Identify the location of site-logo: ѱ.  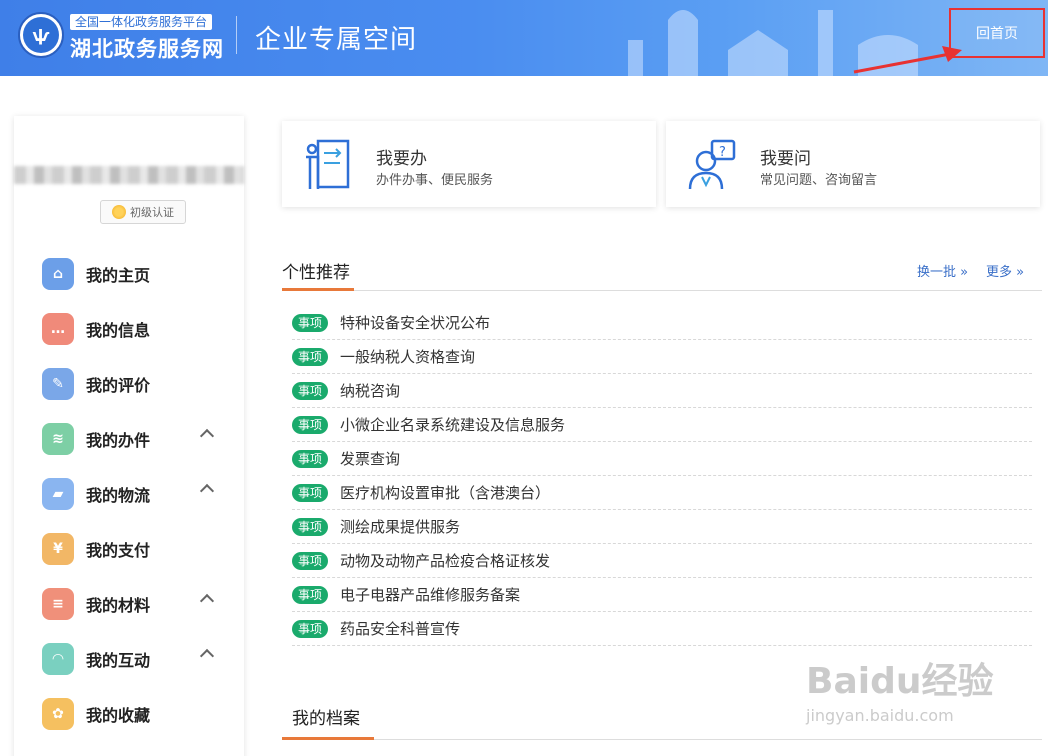
(41, 35).